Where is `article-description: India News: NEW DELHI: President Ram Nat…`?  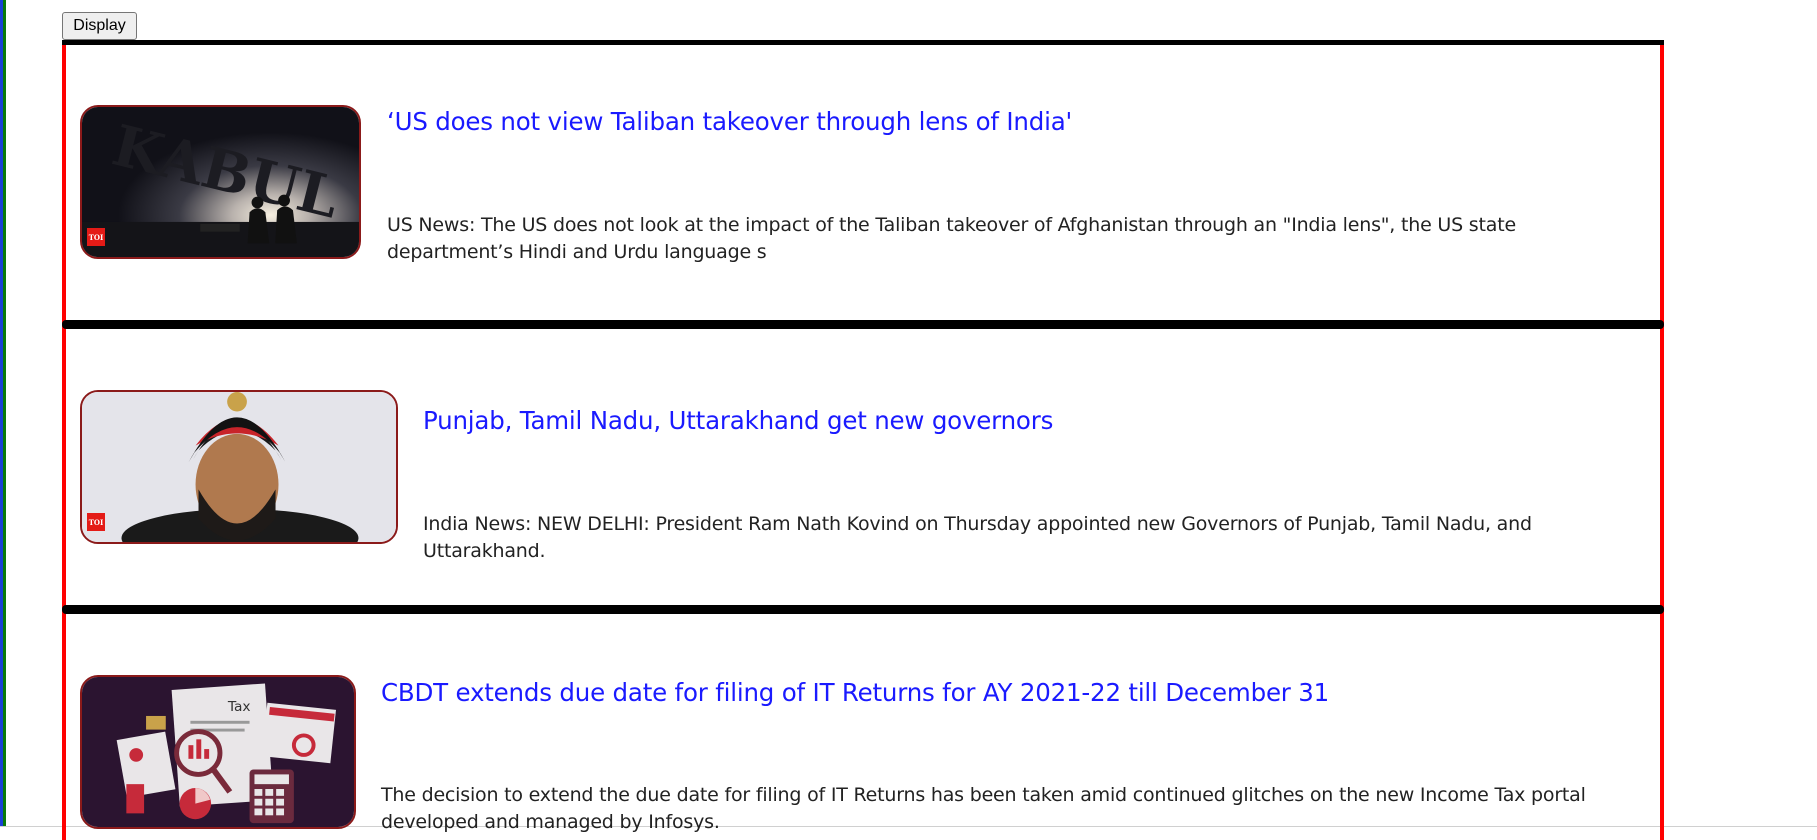 article-description: India News: NEW DELHI: President Ram Nat… is located at coordinates (977, 537).